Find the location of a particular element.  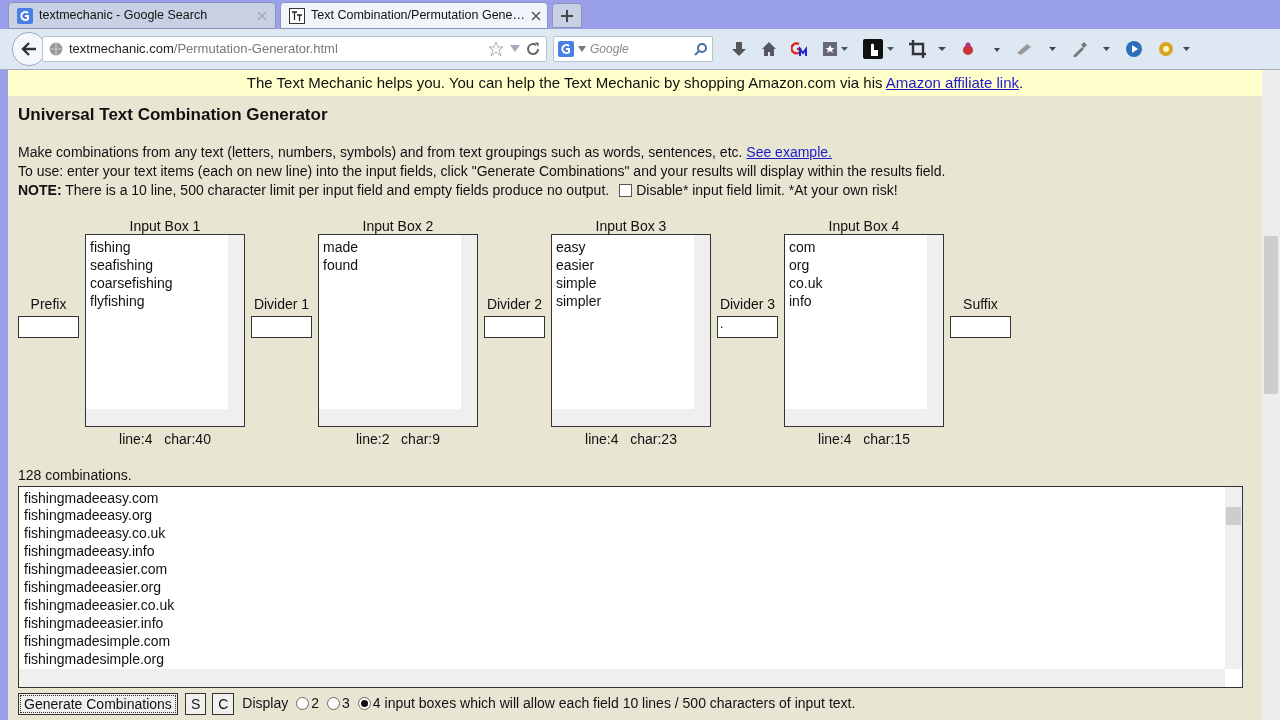

checkbox is located at coordinates (626, 190).